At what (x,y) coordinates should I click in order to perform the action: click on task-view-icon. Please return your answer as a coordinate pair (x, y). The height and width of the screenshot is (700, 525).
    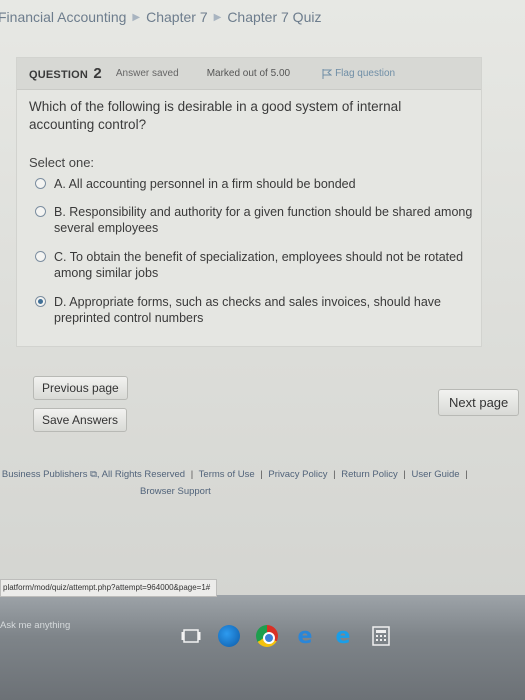
    Looking at the image, I should click on (191, 636).